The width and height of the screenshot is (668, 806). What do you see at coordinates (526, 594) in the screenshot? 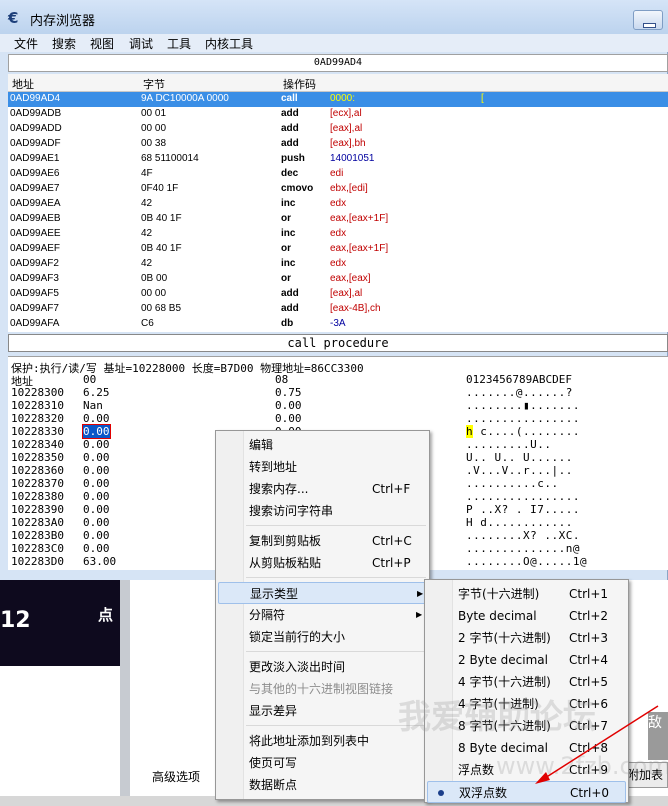
I see `submenu-item: 字节(十六进制) Ctrl+1` at bounding box center [526, 594].